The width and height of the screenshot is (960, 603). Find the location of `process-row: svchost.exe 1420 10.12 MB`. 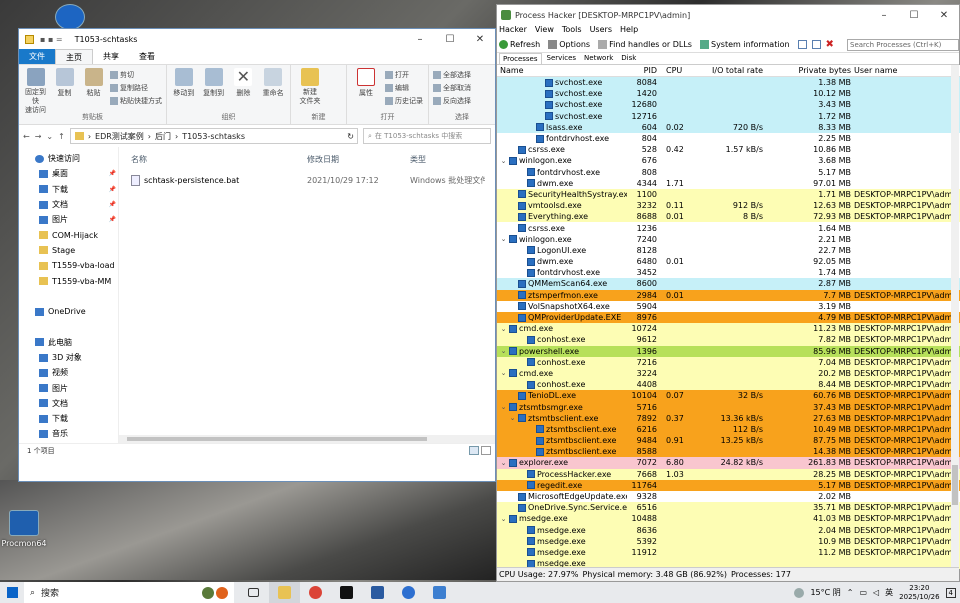

process-row: svchost.exe 1420 10.12 MB is located at coordinates (728, 94).